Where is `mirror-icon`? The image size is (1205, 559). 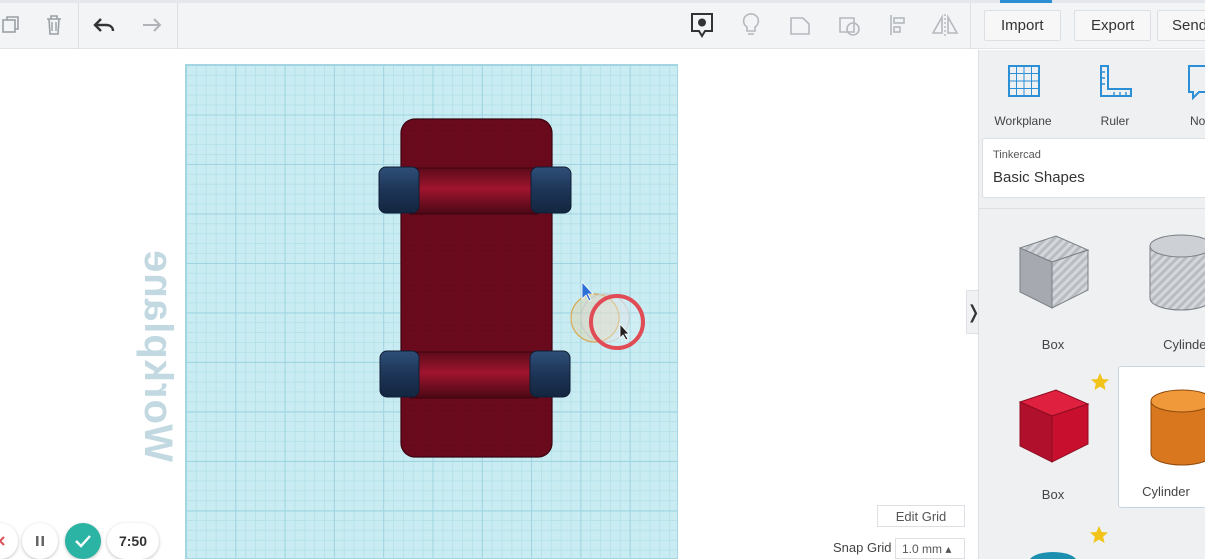
mirror-icon is located at coordinates (945, 25).